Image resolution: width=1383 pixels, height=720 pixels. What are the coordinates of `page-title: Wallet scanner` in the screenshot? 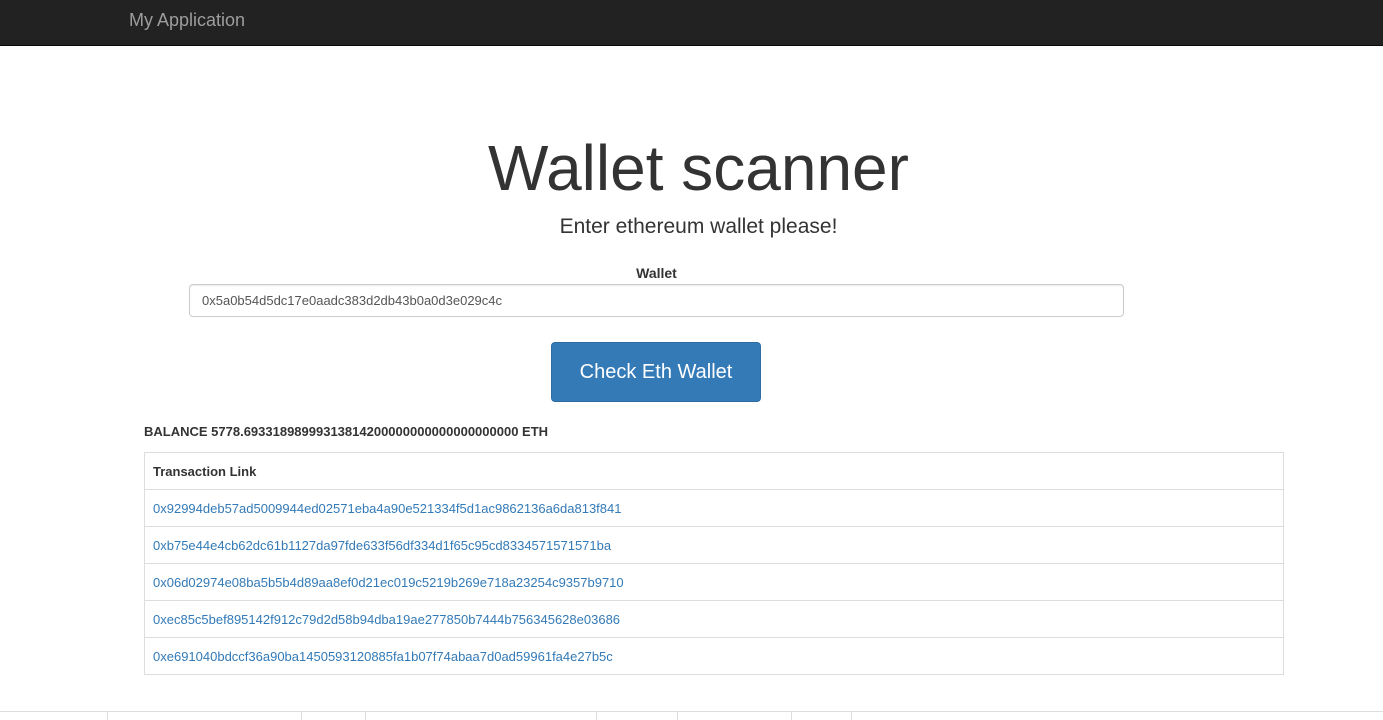 It's located at (698, 168).